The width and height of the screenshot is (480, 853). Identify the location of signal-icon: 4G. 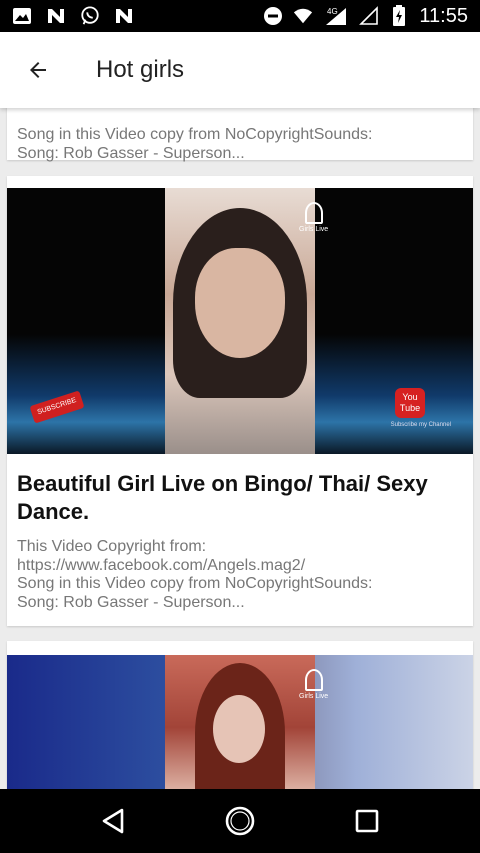
(336, 16).